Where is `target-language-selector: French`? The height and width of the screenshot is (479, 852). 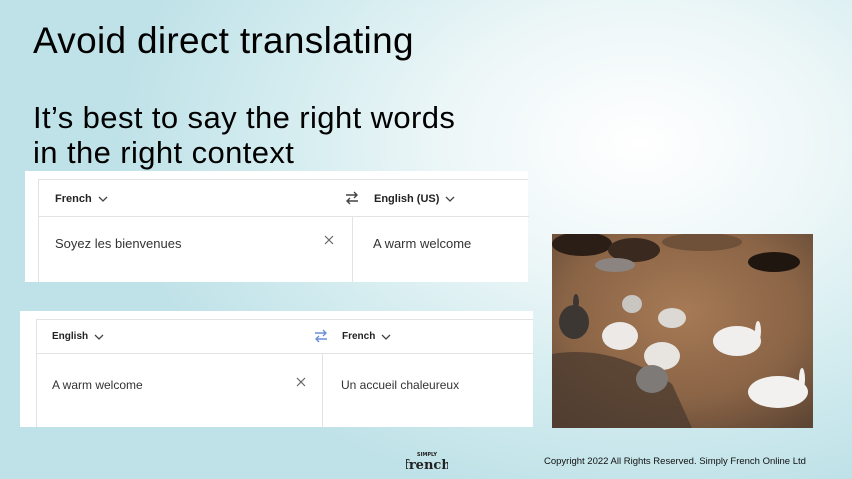
target-language-selector: French is located at coordinates (366, 336).